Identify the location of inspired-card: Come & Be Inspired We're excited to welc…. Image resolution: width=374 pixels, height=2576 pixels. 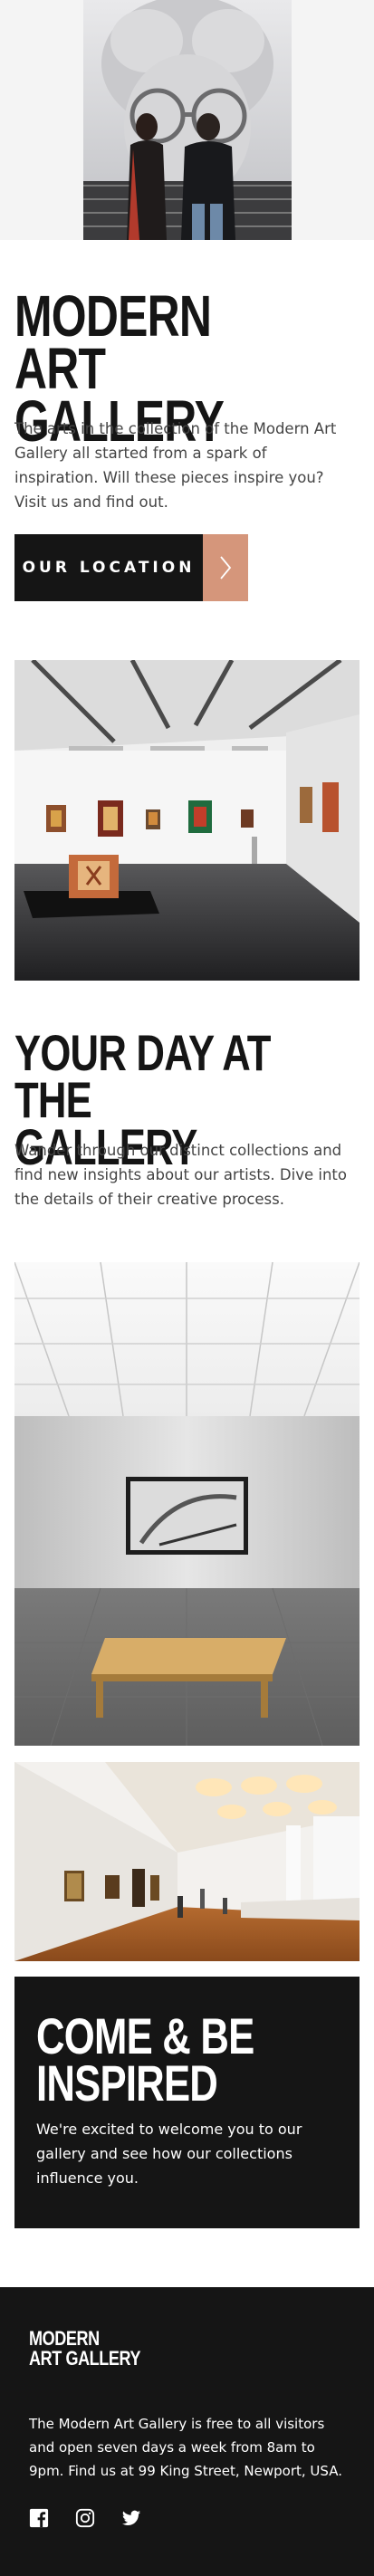
(187, 2102).